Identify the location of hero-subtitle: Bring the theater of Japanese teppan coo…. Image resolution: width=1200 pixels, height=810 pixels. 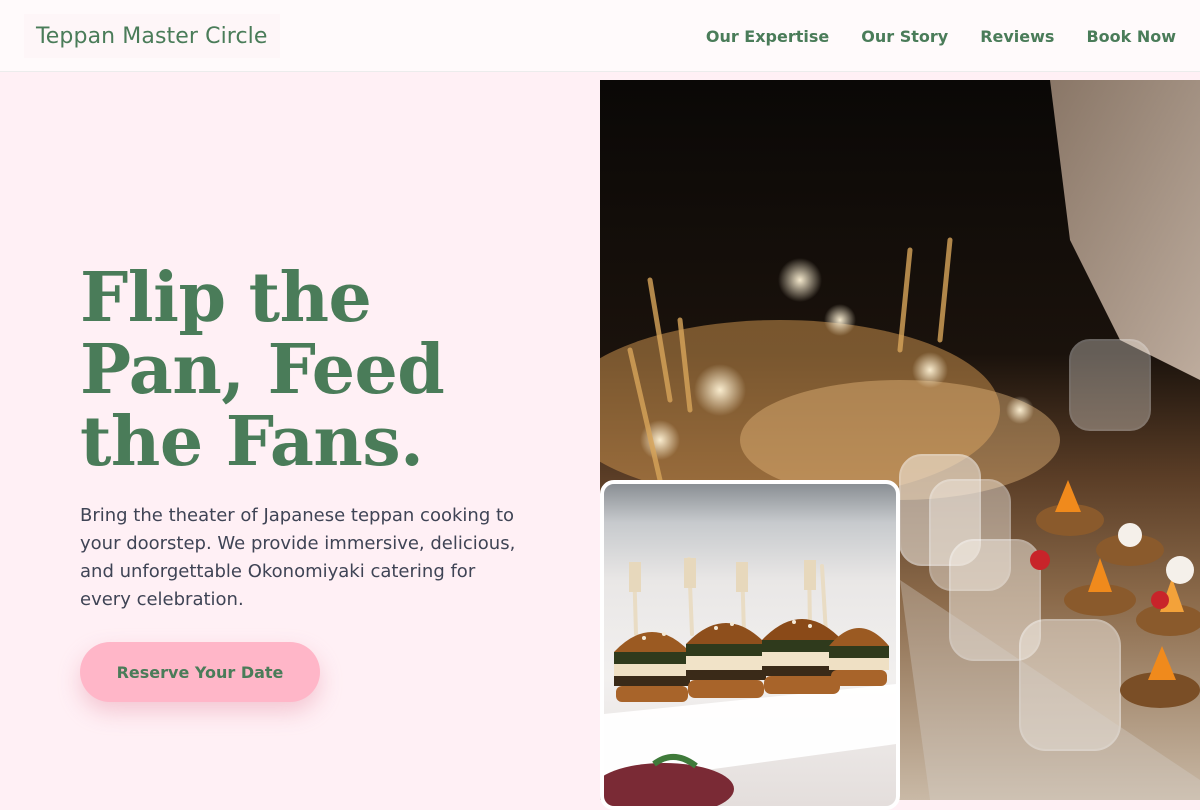
(298, 557).